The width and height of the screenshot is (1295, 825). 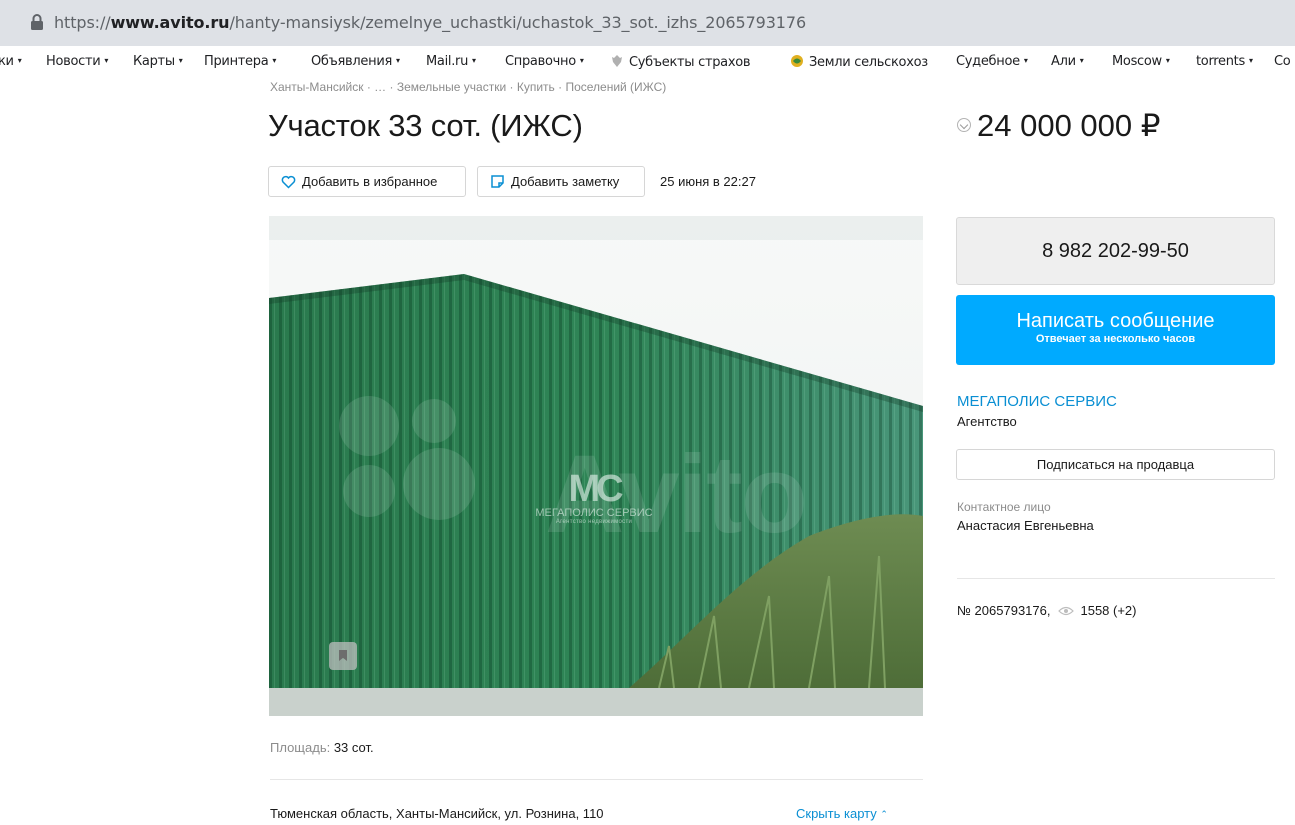 I want to click on note-icon, so click(x=497, y=181).